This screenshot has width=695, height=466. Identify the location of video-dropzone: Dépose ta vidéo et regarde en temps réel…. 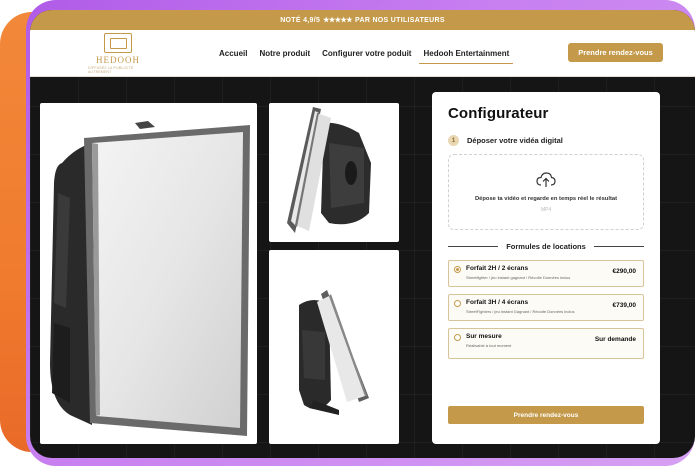
(546, 192).